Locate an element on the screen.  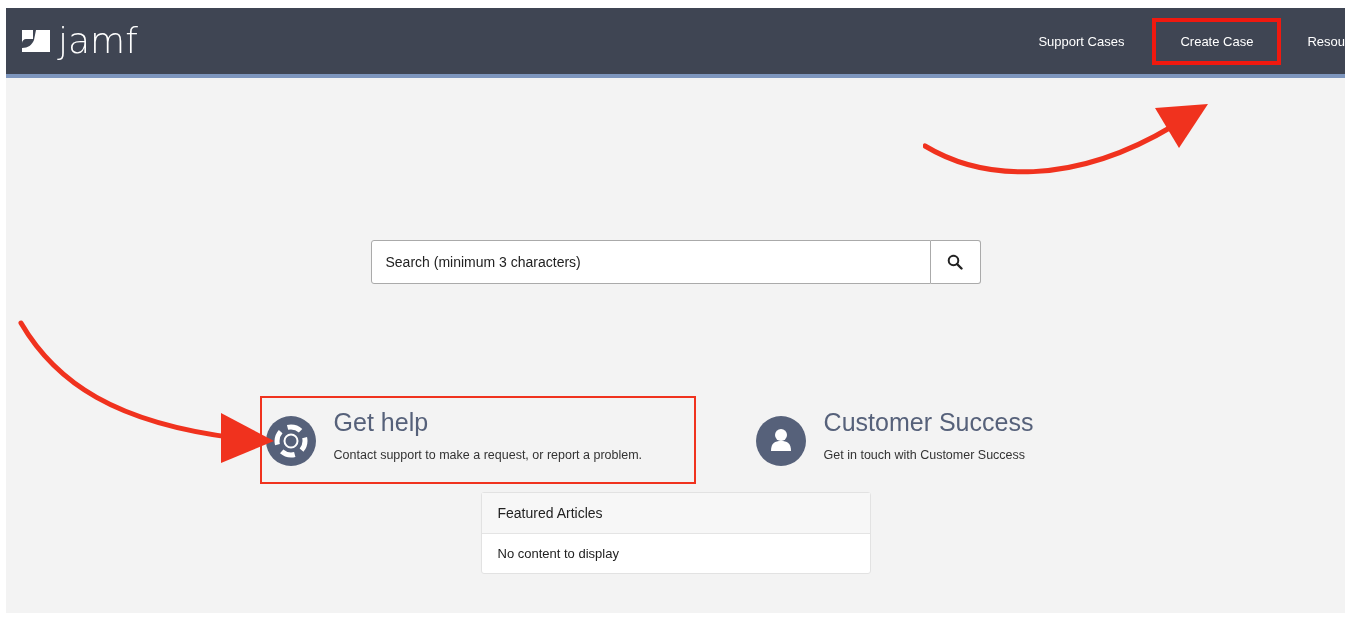
search-icon is located at coordinates (955, 262).